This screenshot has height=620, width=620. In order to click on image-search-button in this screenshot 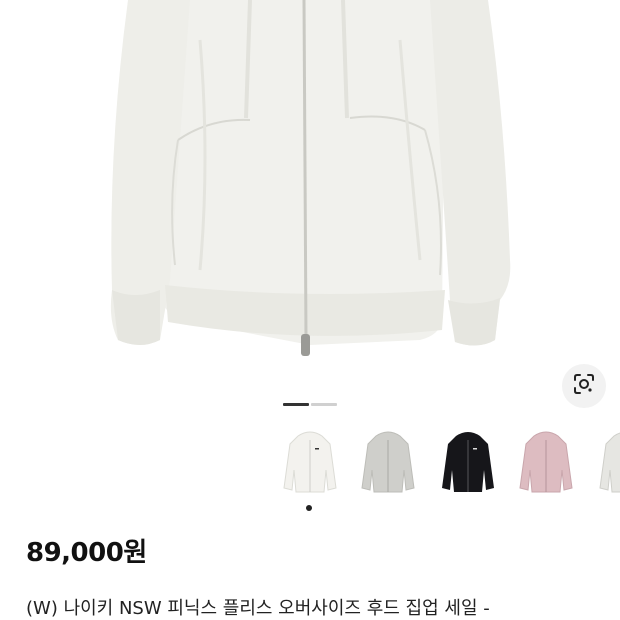, I will do `click(584, 386)`.